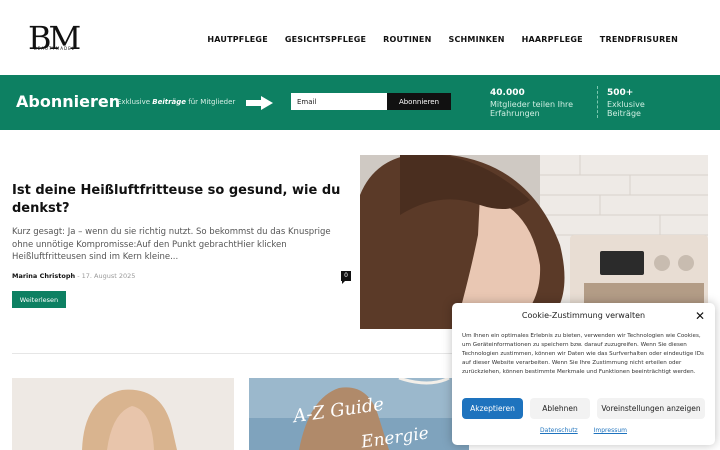  I want to click on stat-members-label: Mitglieder teilen Ihre Erfahrungen, so click(532, 109).